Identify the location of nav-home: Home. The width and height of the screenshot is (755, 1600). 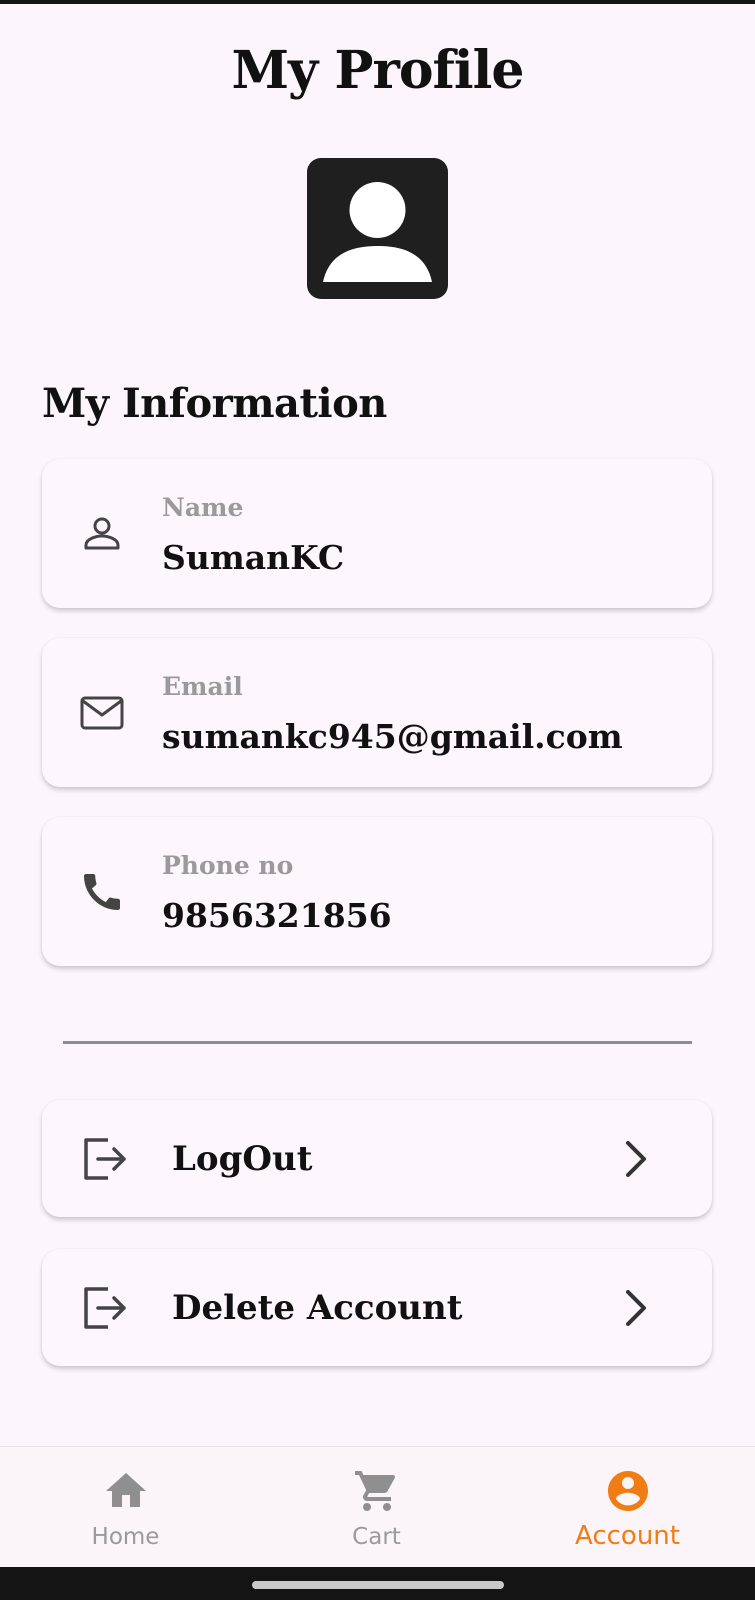
(125, 1507).